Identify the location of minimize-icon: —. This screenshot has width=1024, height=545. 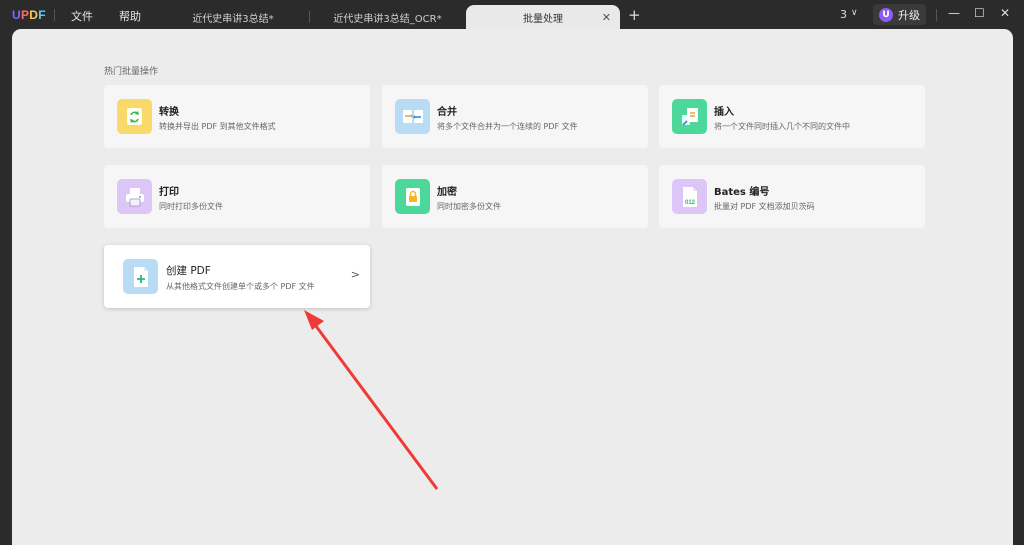
(954, 13).